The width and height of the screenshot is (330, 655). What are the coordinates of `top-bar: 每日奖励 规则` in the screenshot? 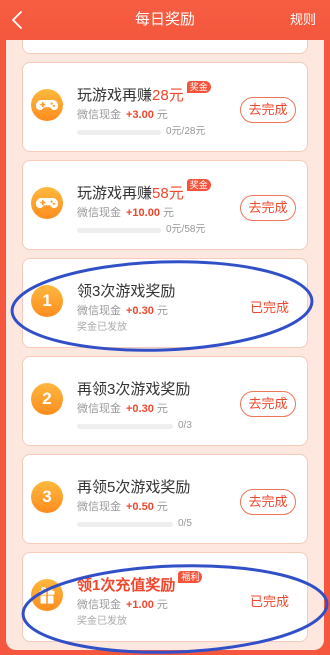 It's located at (165, 20).